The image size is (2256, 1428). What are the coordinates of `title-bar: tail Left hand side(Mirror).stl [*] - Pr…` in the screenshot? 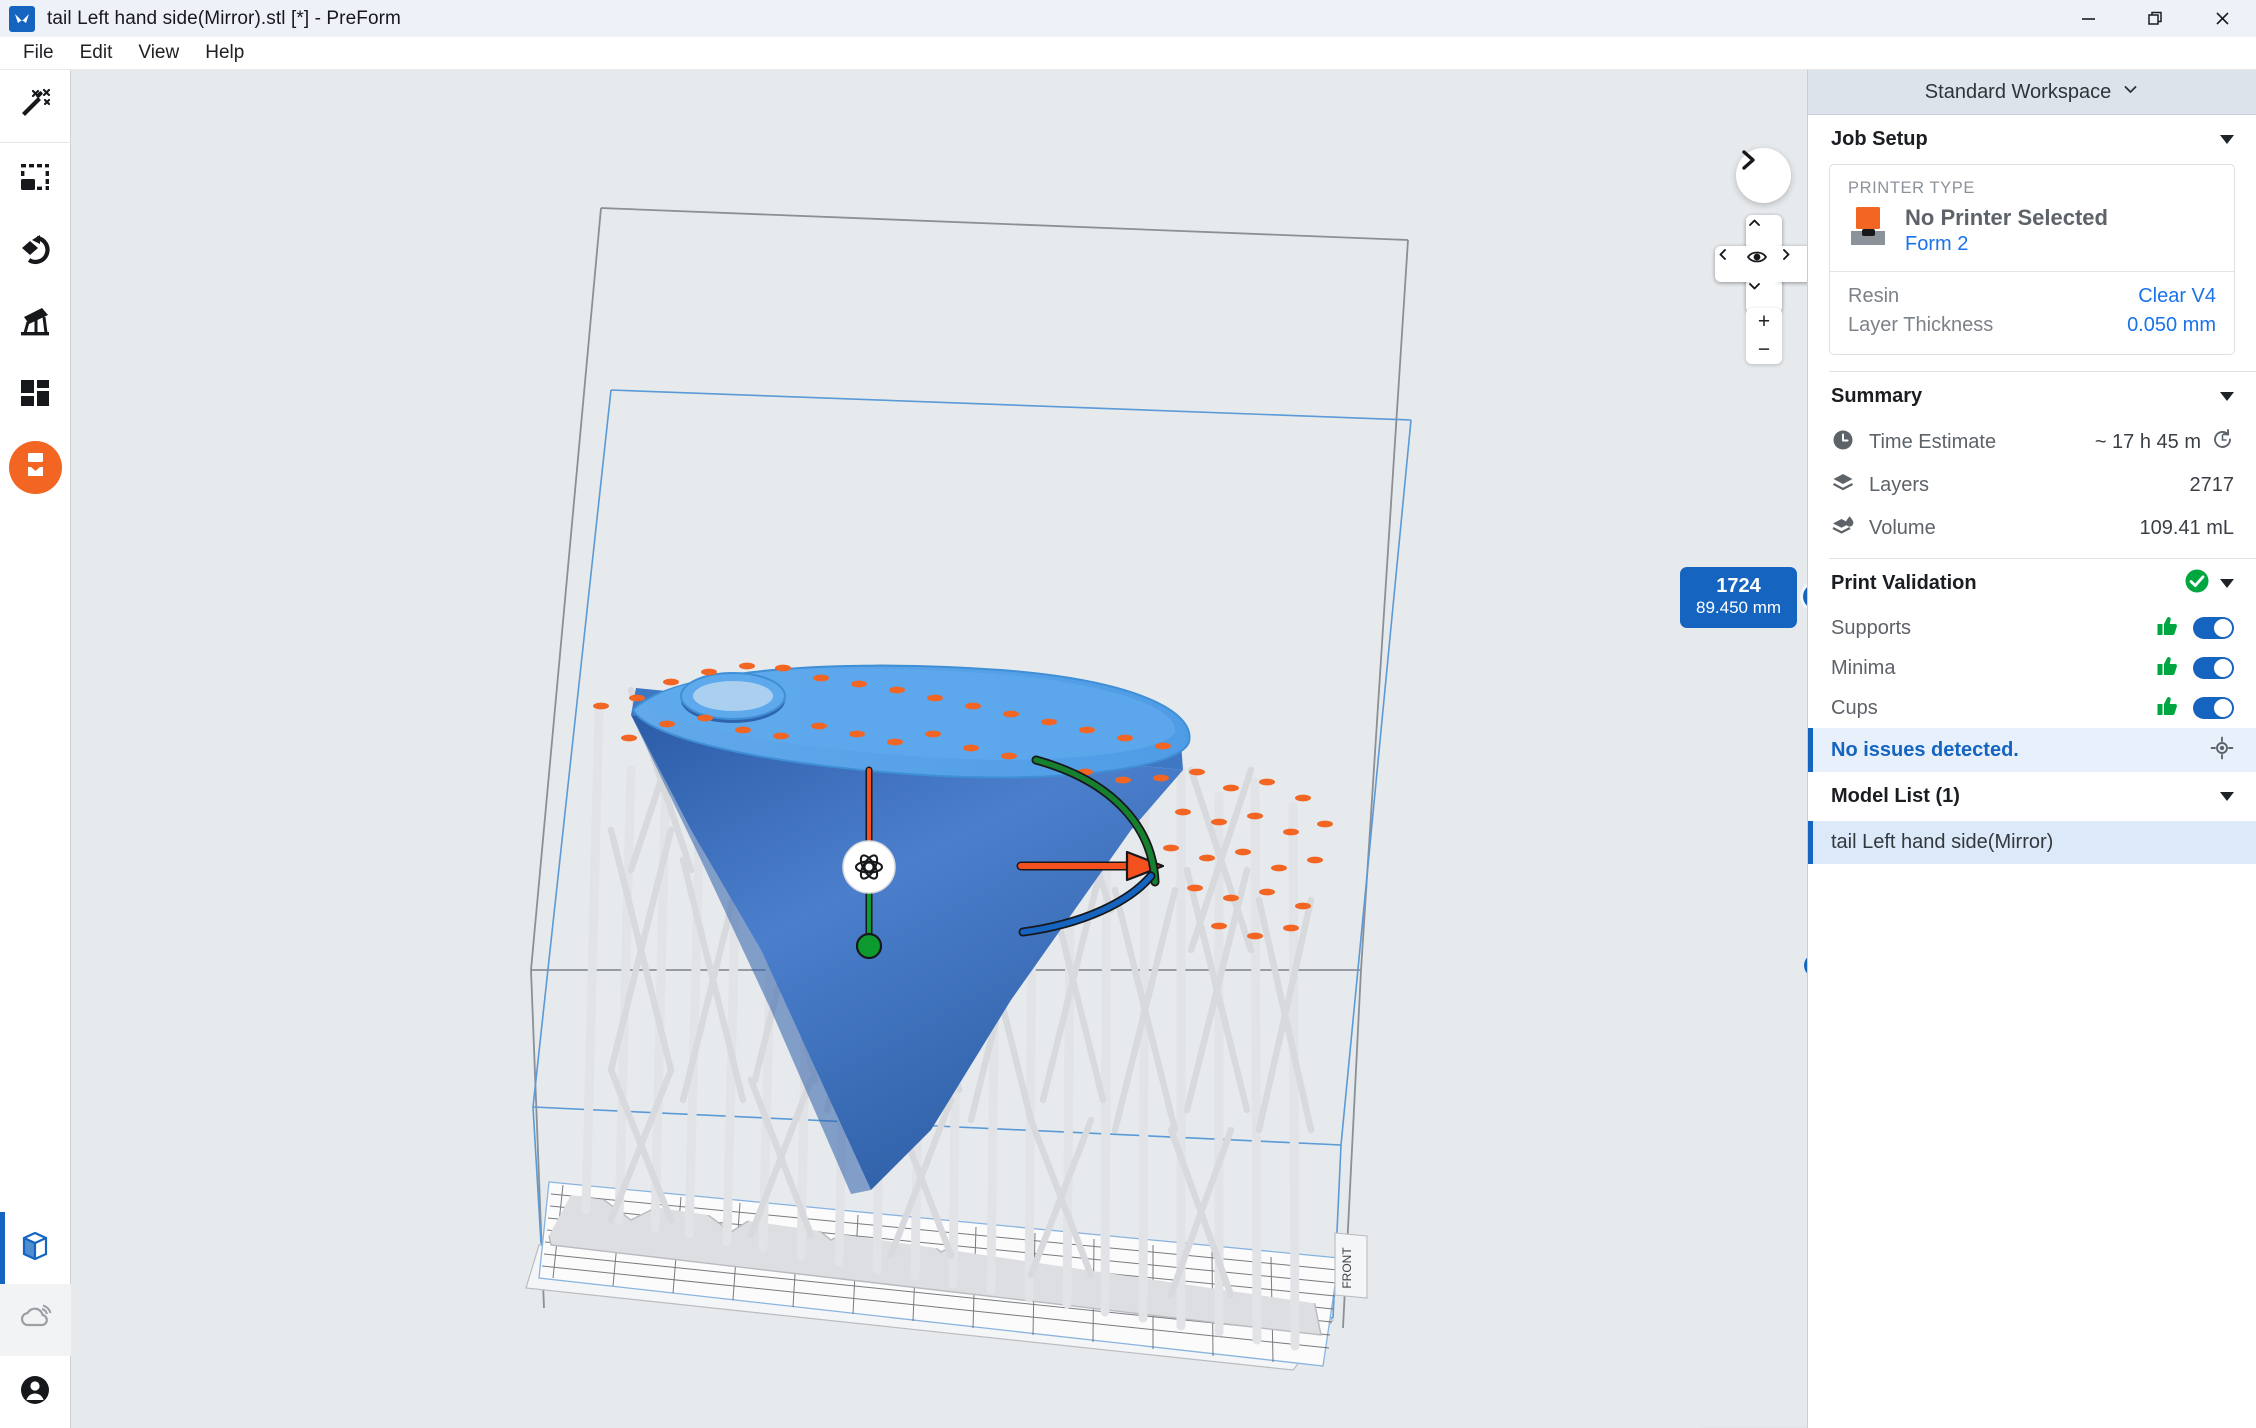 It's located at (1128, 18).